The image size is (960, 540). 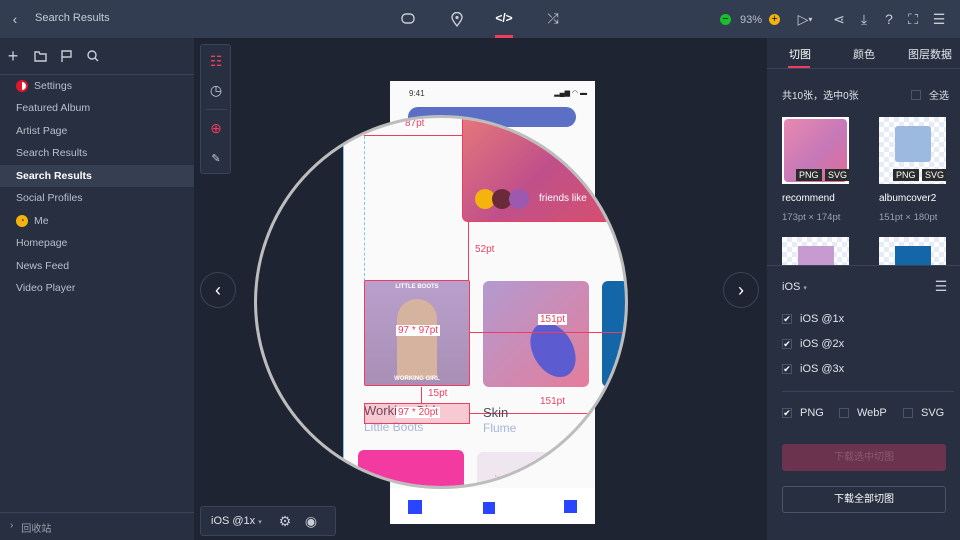 What do you see at coordinates (889, 19) in the screenshot?
I see `help-icon: ?` at bounding box center [889, 19].